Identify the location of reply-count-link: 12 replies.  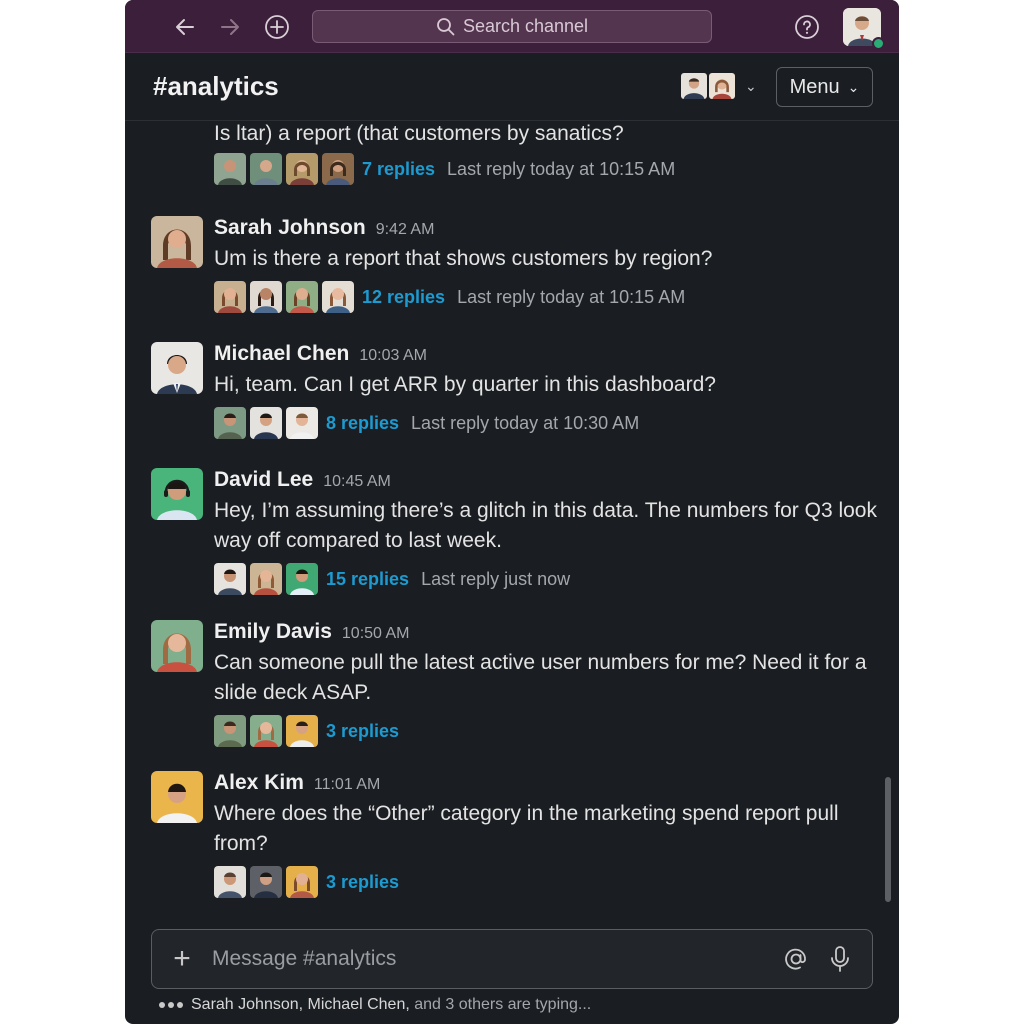
(403, 297).